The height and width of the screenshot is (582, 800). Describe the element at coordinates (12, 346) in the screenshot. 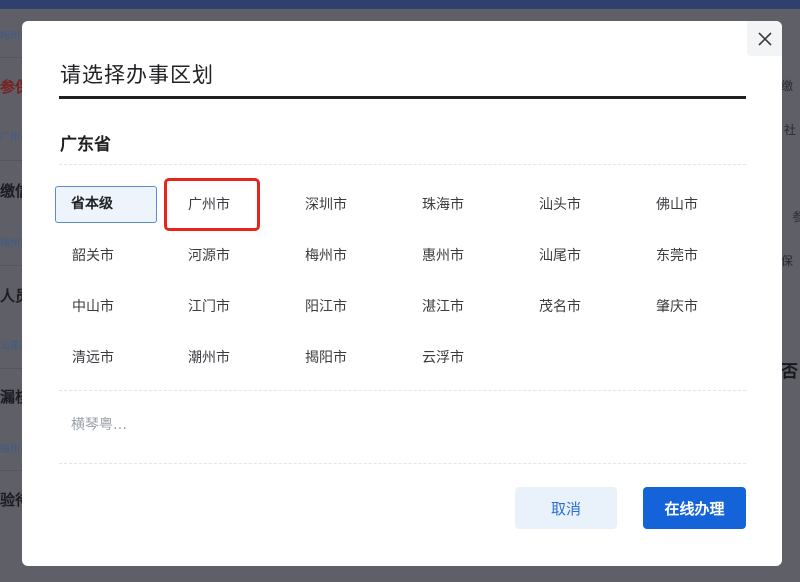

I see `background-left-sub: 汕尾市` at that location.